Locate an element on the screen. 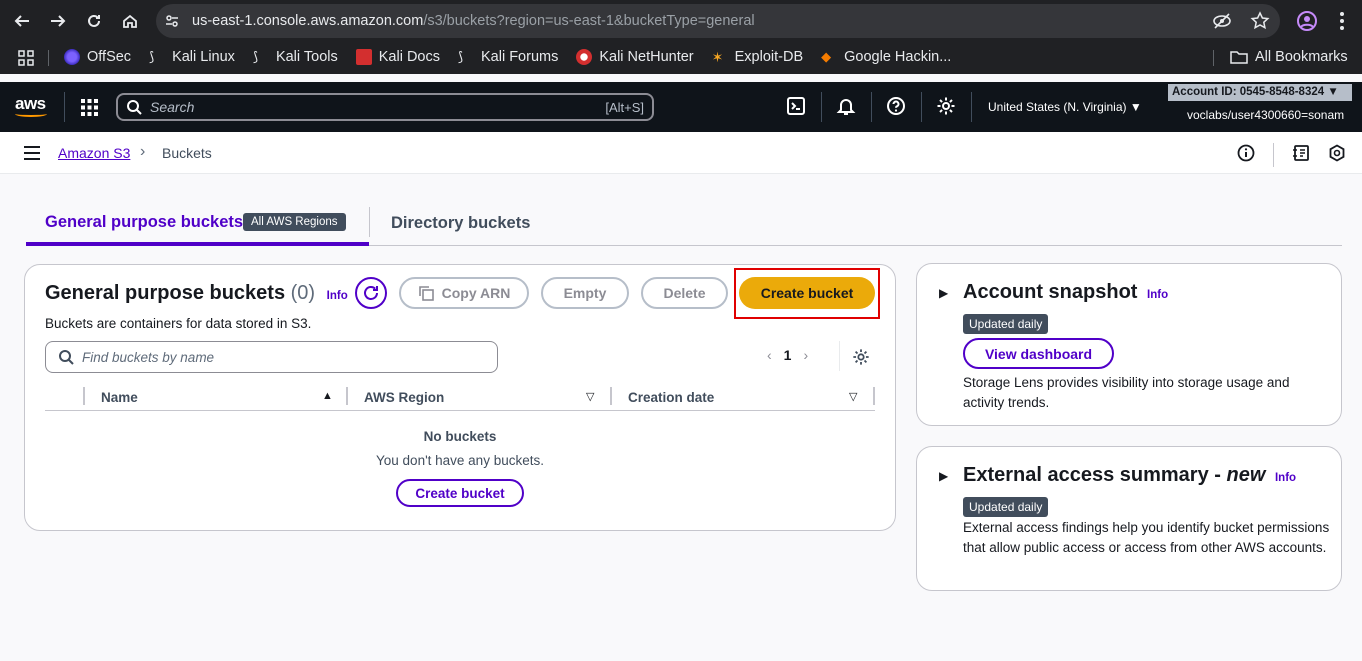  view-dashboard-button: View dashboard is located at coordinates (1038, 353).